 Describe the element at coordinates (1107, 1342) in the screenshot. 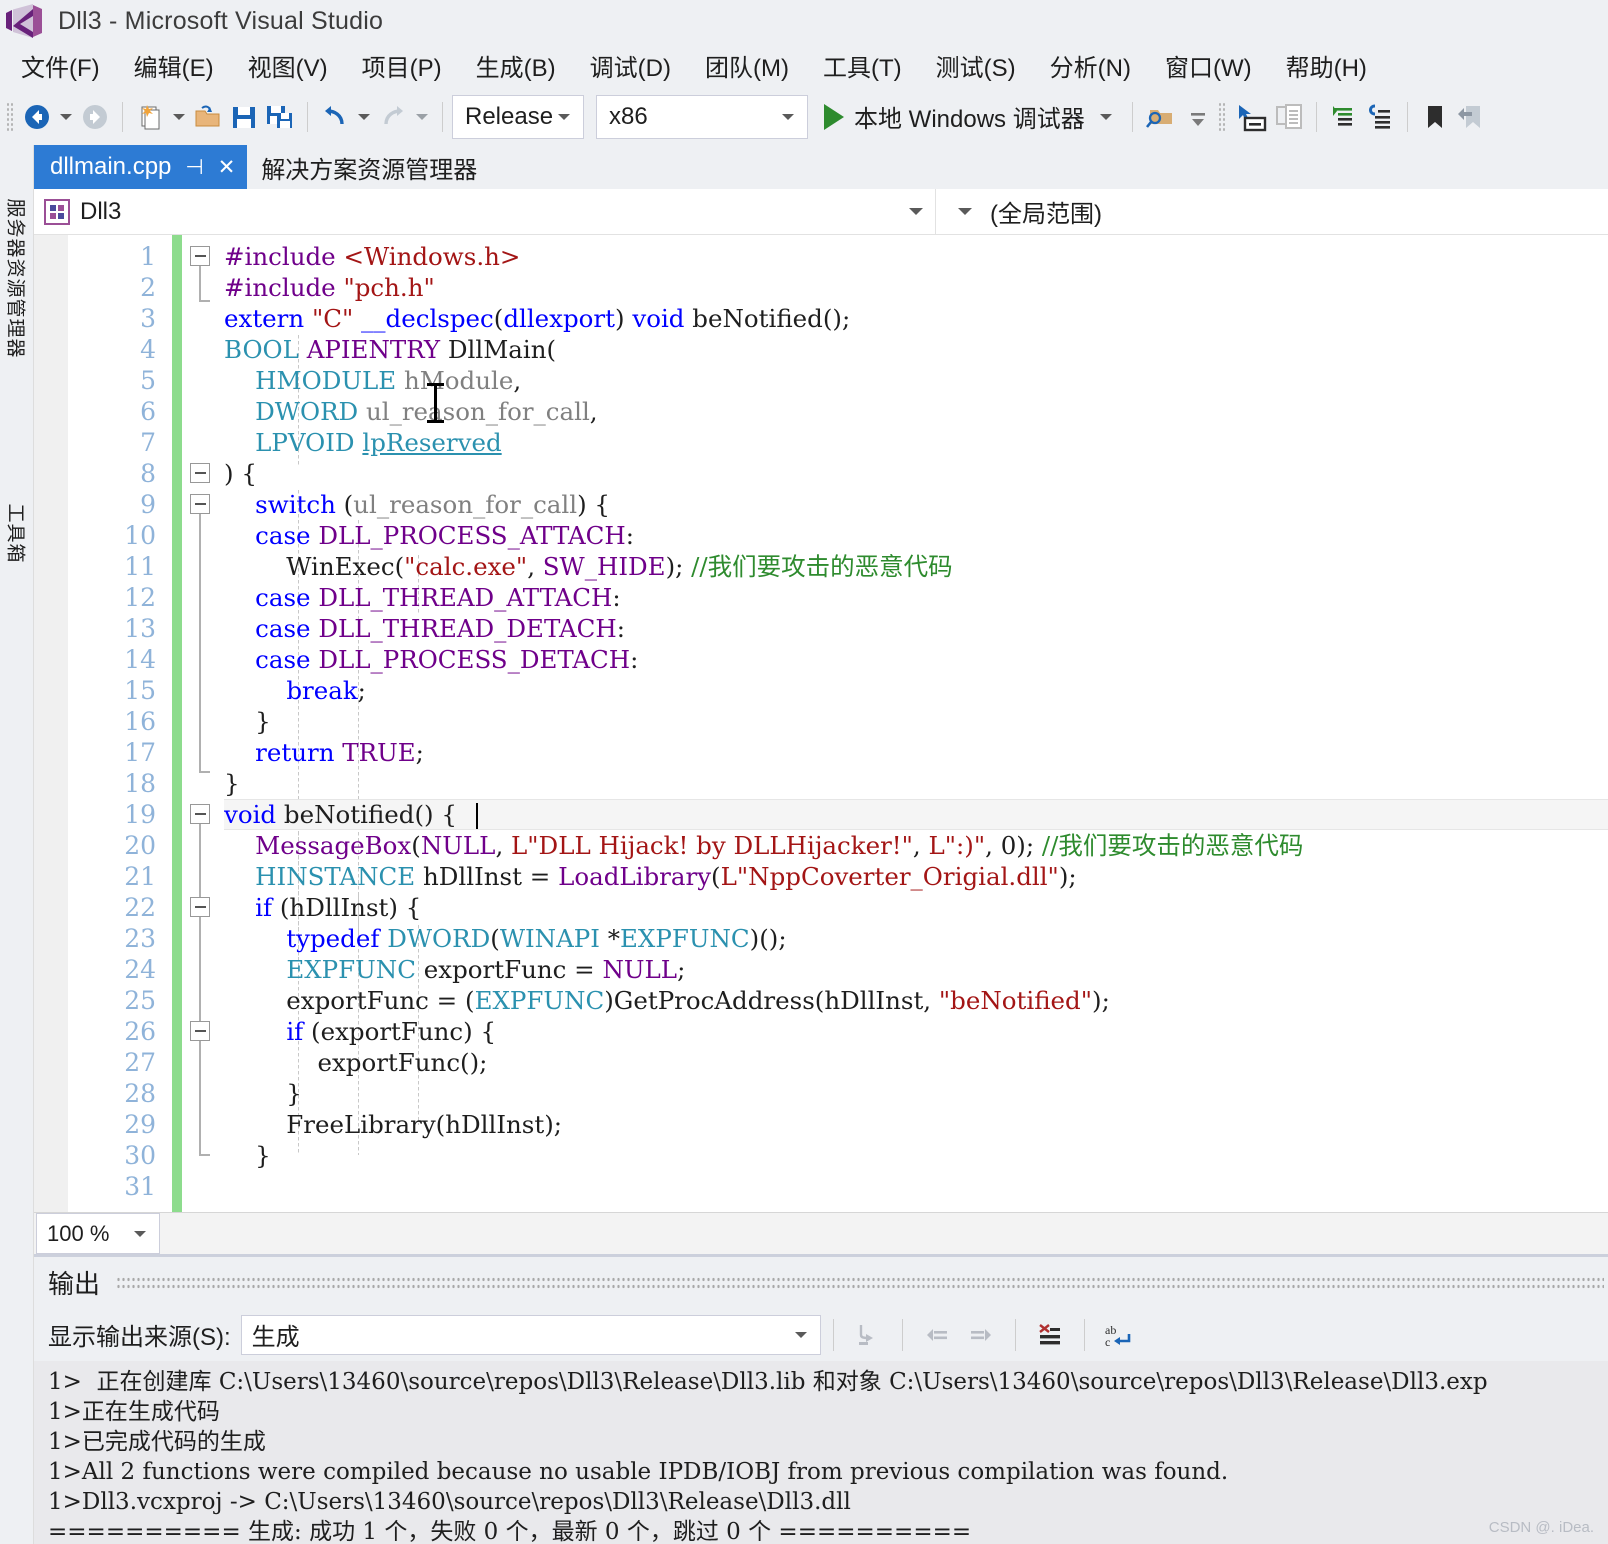

I see `svg-text: c` at that location.